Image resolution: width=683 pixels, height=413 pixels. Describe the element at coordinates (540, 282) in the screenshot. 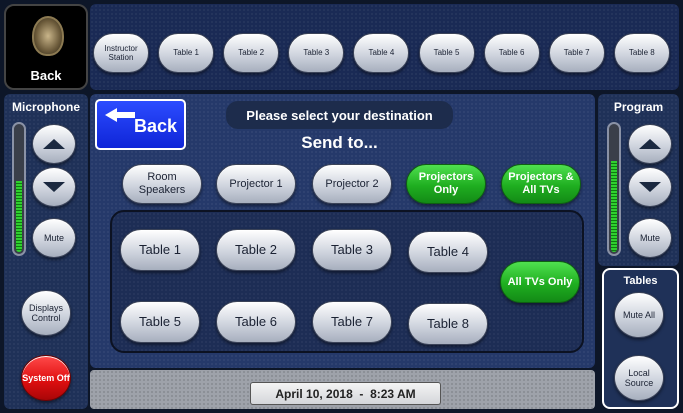

I see `all-tvs-only-button: All TVs Only` at that location.